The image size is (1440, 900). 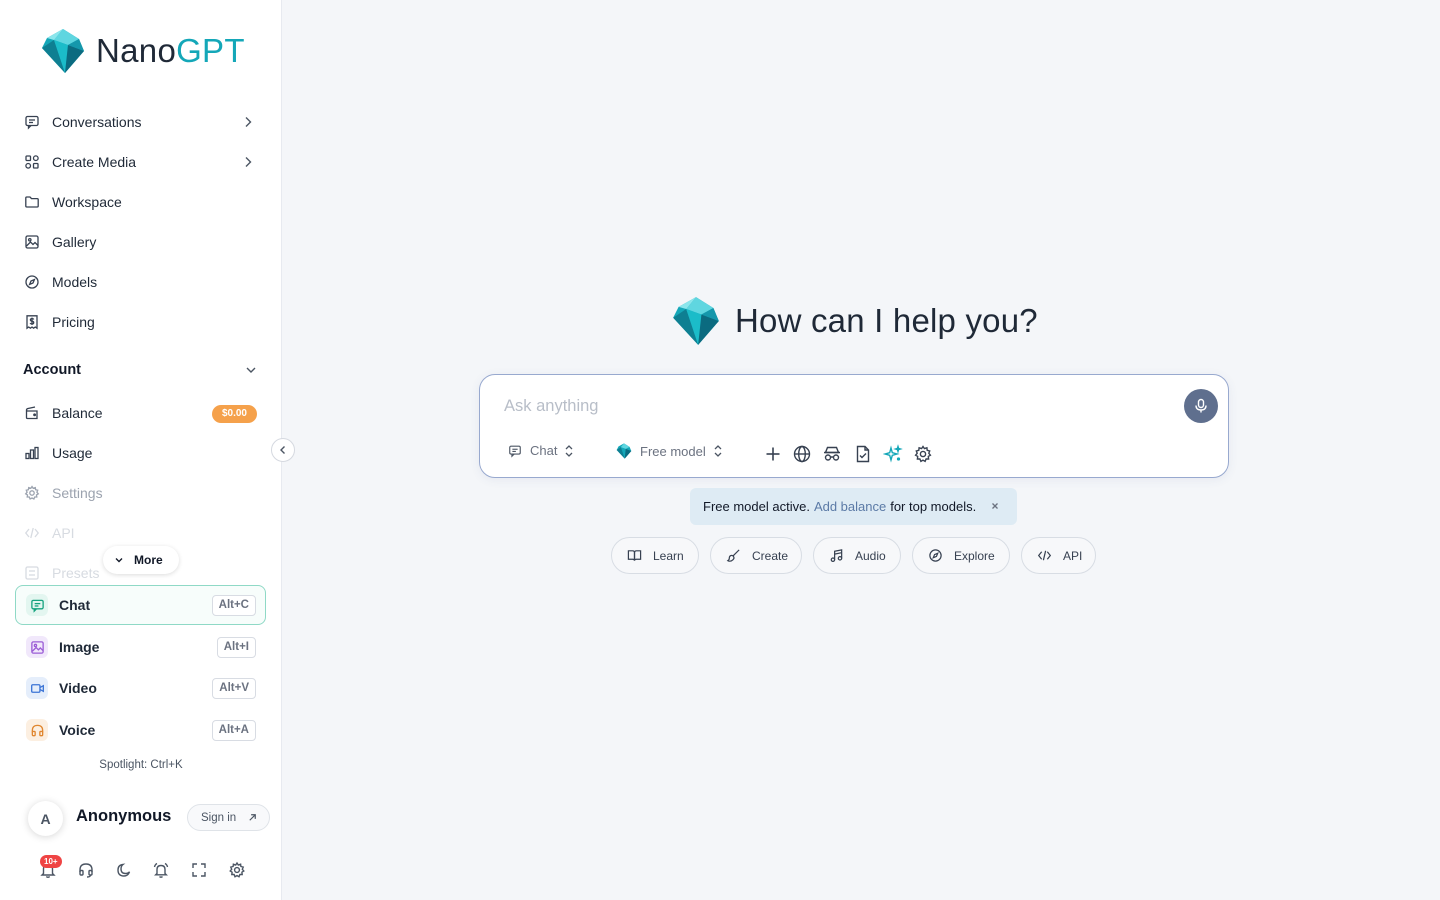 What do you see at coordinates (32, 162) in the screenshot?
I see `shapes-icon` at bounding box center [32, 162].